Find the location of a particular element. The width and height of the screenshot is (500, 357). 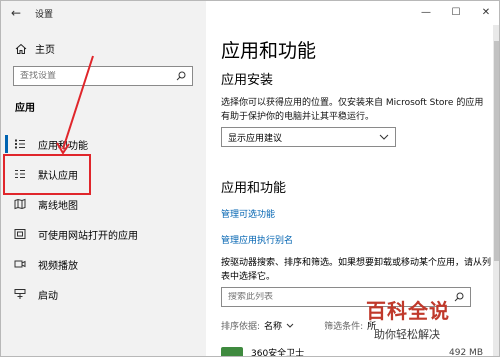

back-button: ← is located at coordinates (16, 13).